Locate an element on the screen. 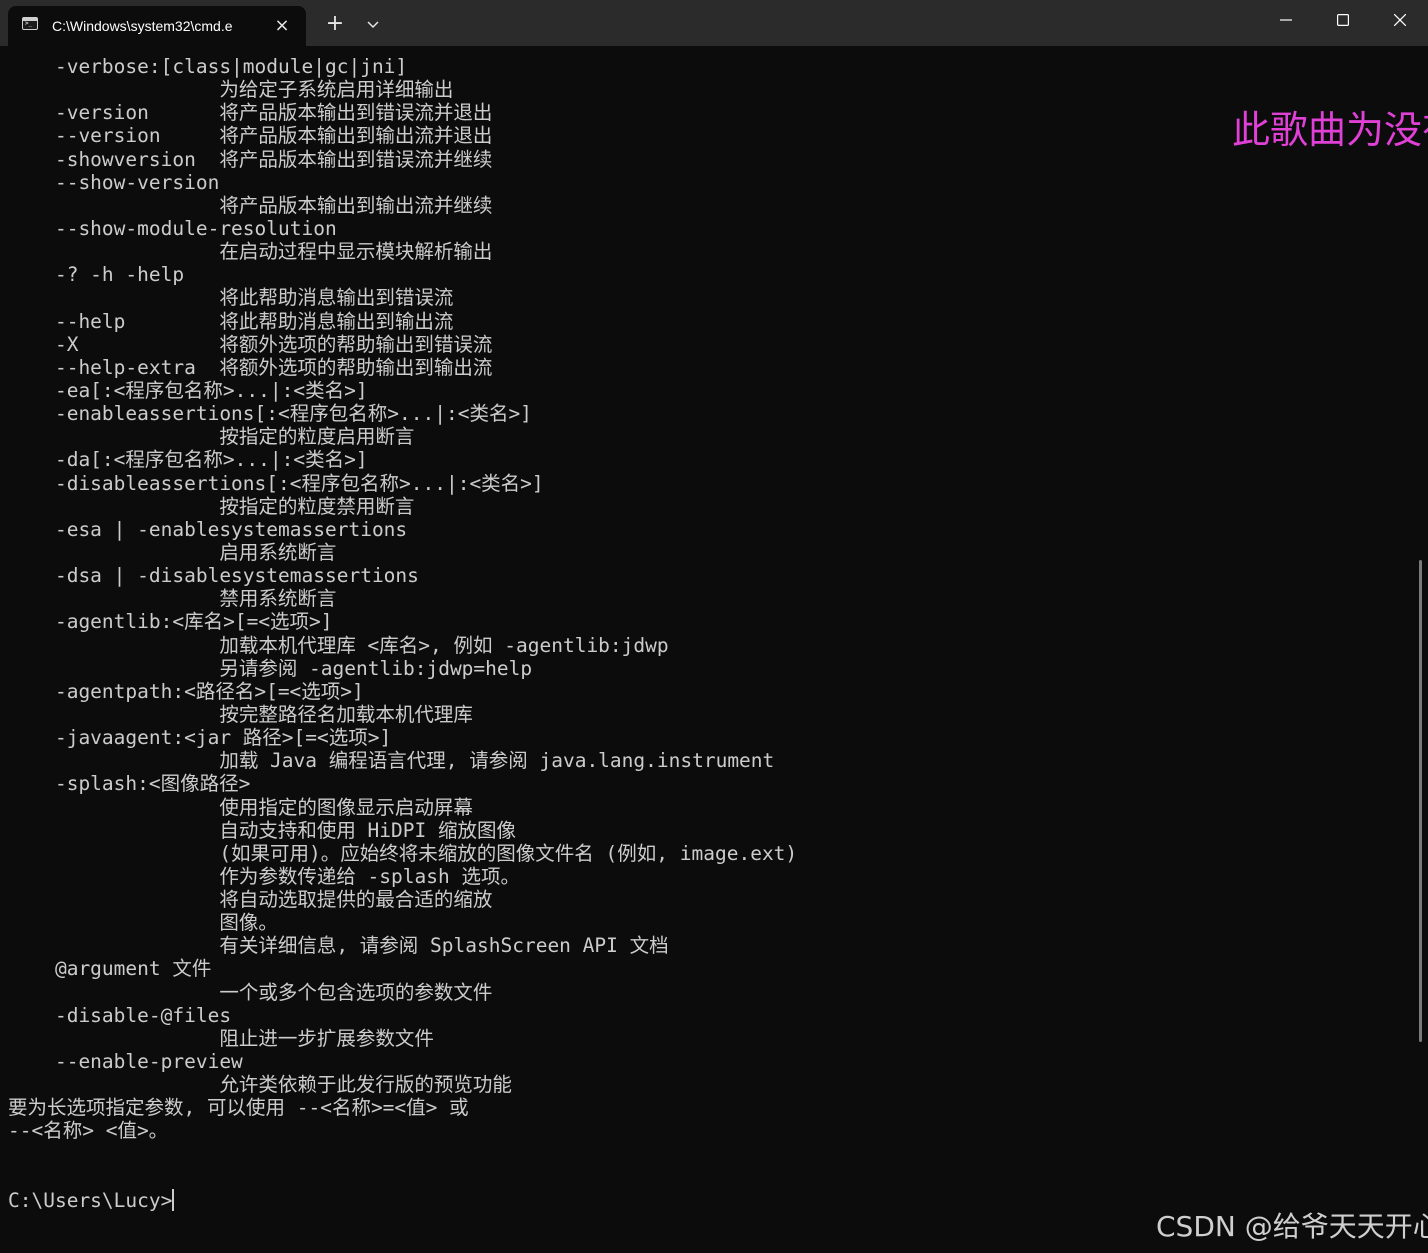 This screenshot has width=1428, height=1253. close-icon is located at coordinates (1400, 20).